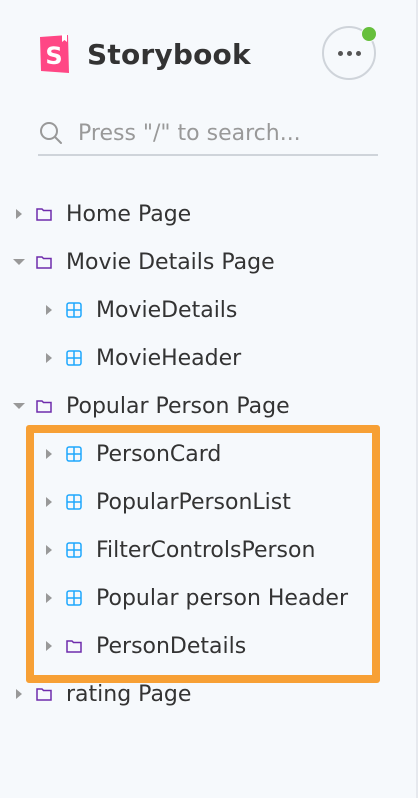 This screenshot has width=418, height=798. What do you see at coordinates (170, 262) in the screenshot?
I see `tree-item-label: Movie Details Page` at bounding box center [170, 262].